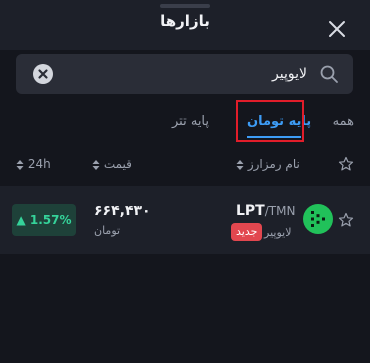 The width and height of the screenshot is (370, 363). I want to click on clear-icon, so click(43, 74).